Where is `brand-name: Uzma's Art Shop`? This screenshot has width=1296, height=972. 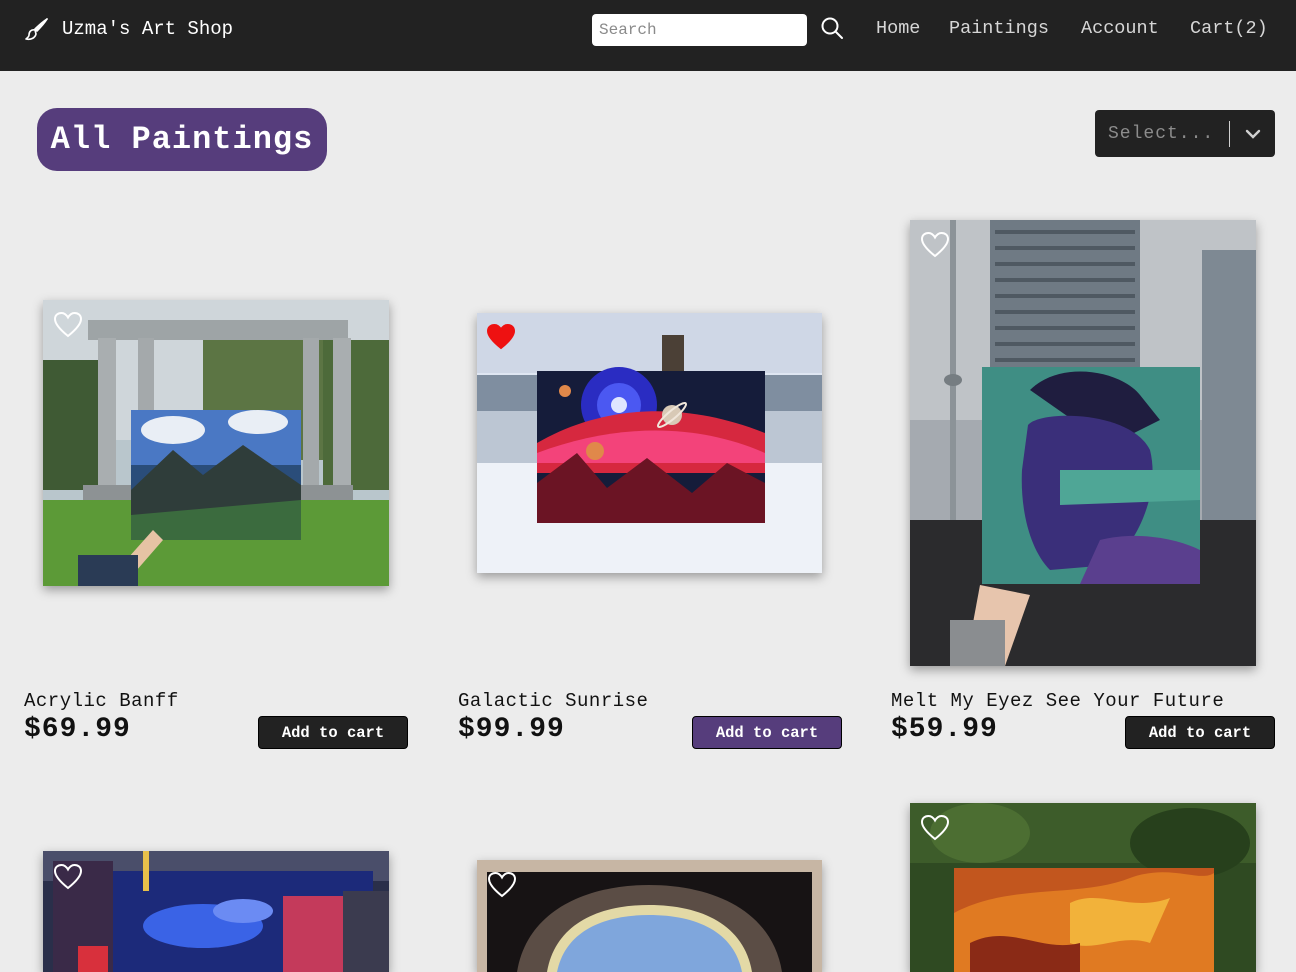 brand-name: Uzma's Art Shop is located at coordinates (148, 29).